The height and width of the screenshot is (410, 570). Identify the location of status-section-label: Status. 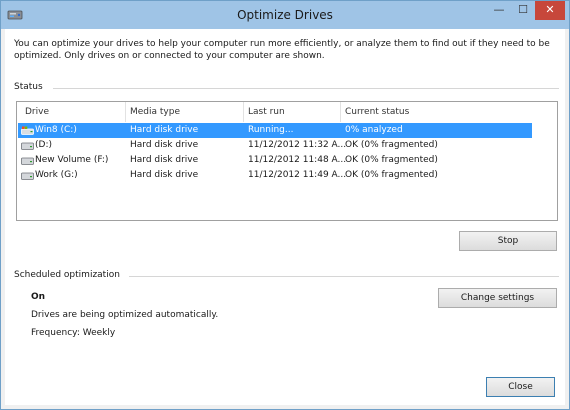
(28, 87).